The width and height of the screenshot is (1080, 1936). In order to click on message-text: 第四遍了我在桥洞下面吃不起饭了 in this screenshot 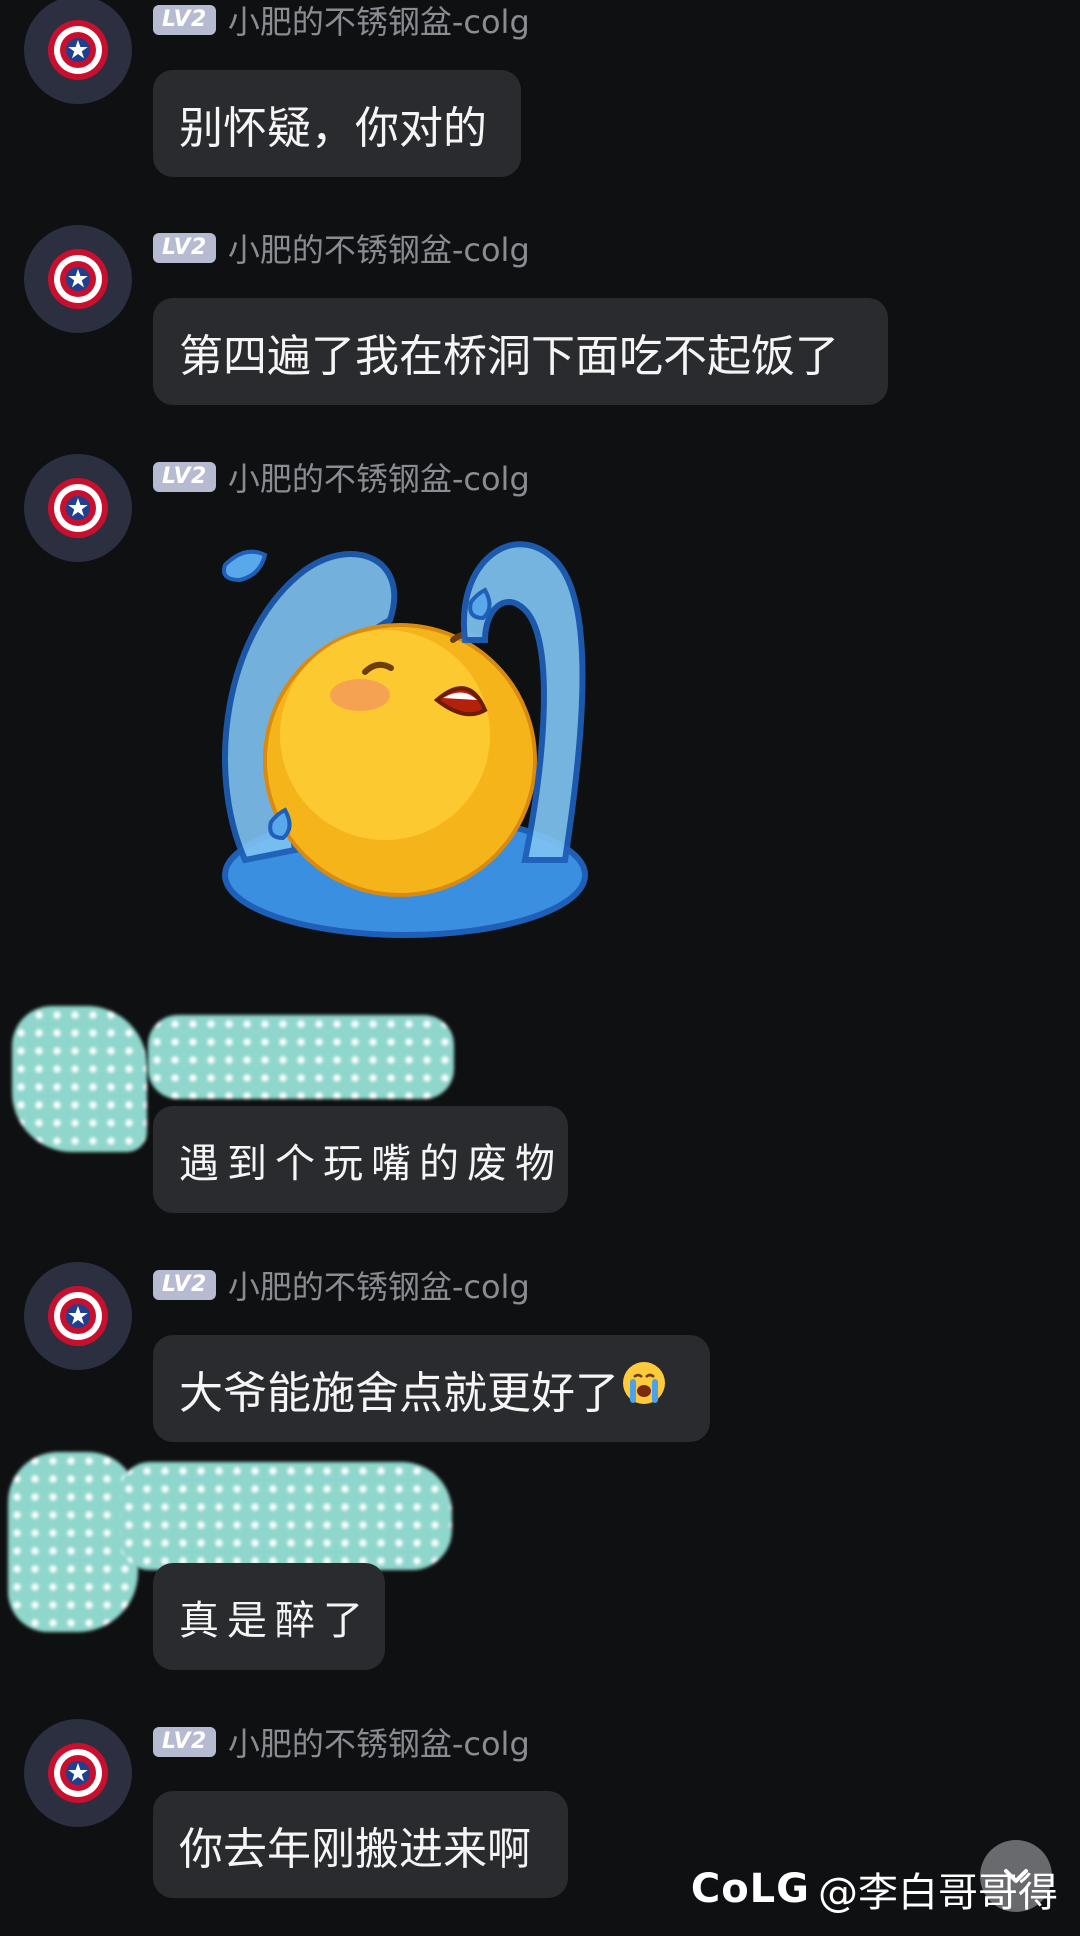, I will do `click(509, 356)`.